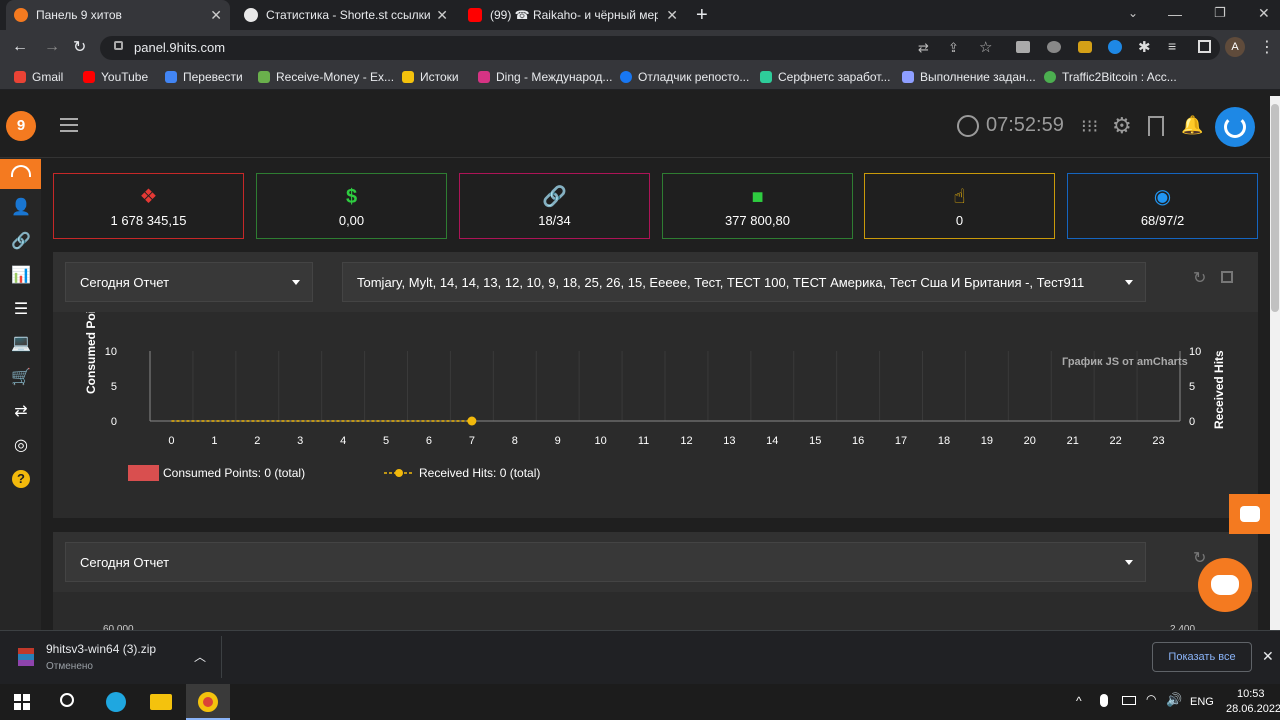  I want to click on search-icon, so click(67, 700).